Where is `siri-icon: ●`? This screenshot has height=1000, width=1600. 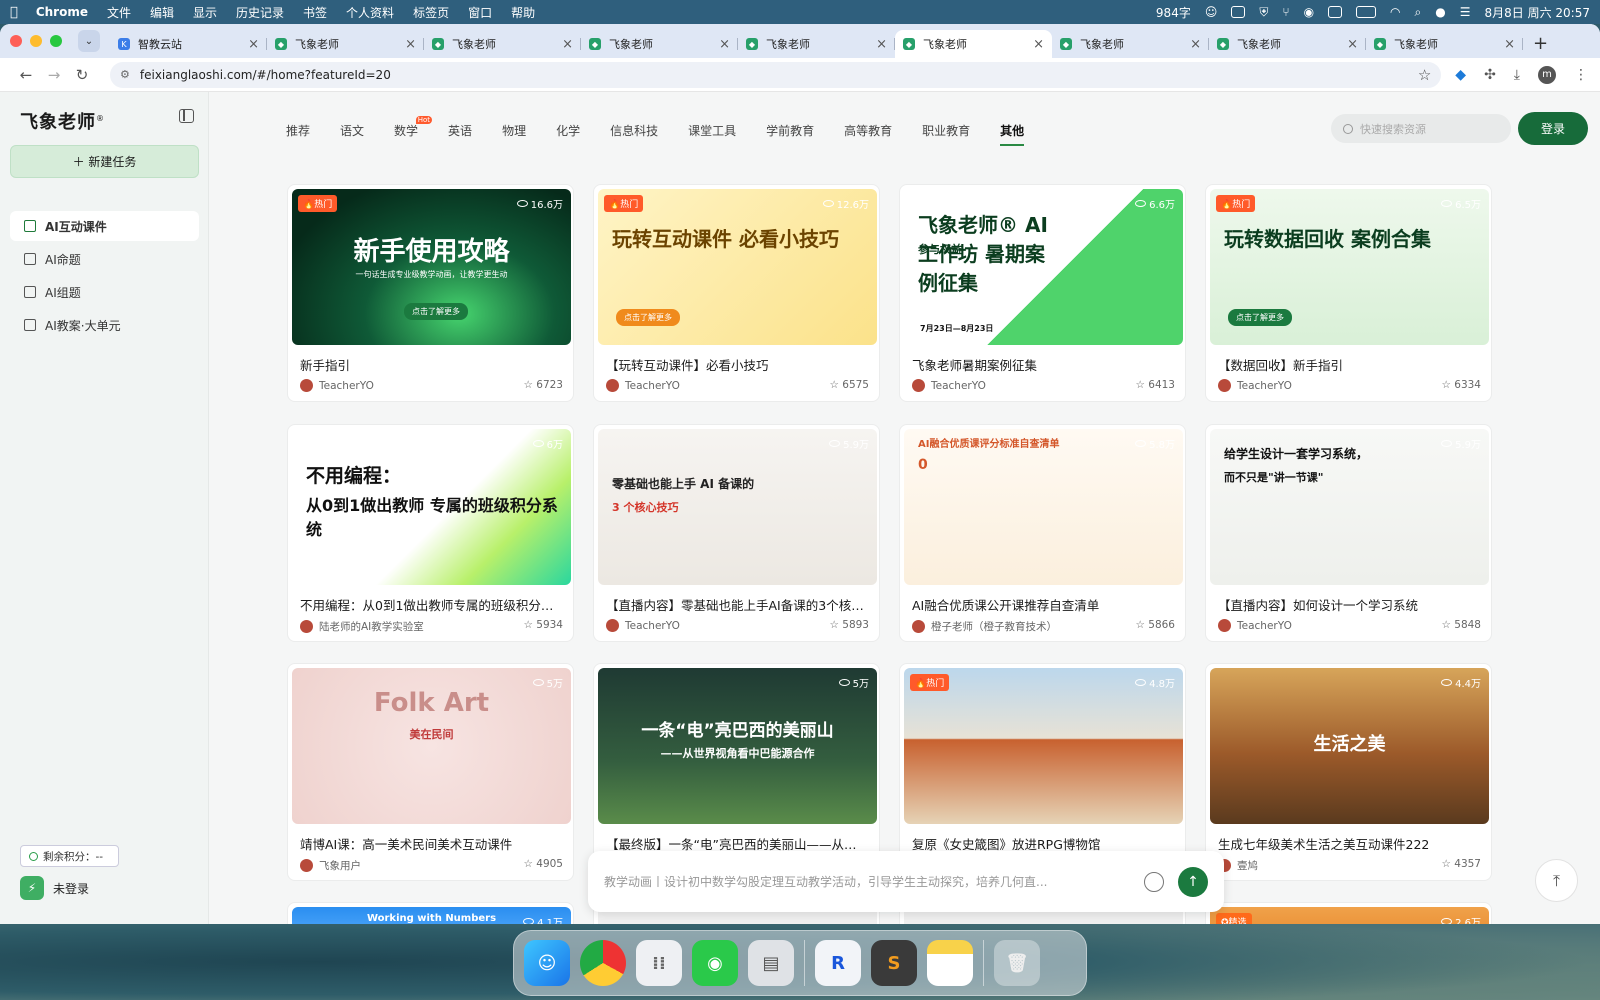
siri-icon: ● is located at coordinates (1440, 12).